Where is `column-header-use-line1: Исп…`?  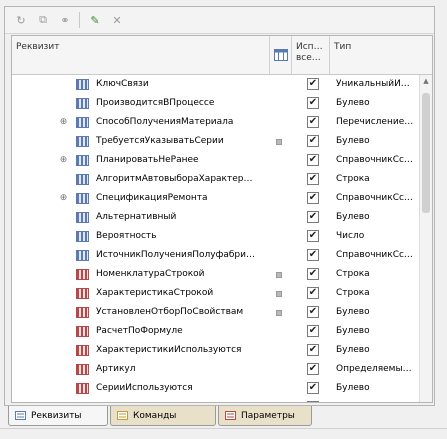
column-header-use-line1: Исп… is located at coordinates (309, 47).